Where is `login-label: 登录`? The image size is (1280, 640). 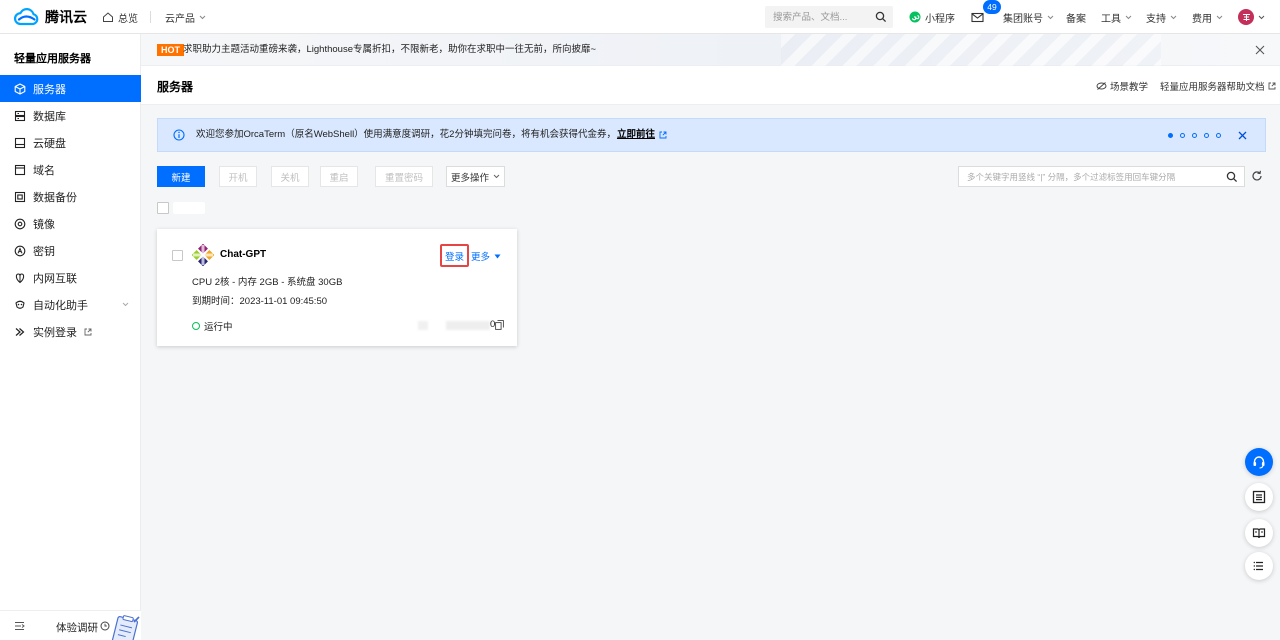 login-label: 登录 is located at coordinates (454, 257).